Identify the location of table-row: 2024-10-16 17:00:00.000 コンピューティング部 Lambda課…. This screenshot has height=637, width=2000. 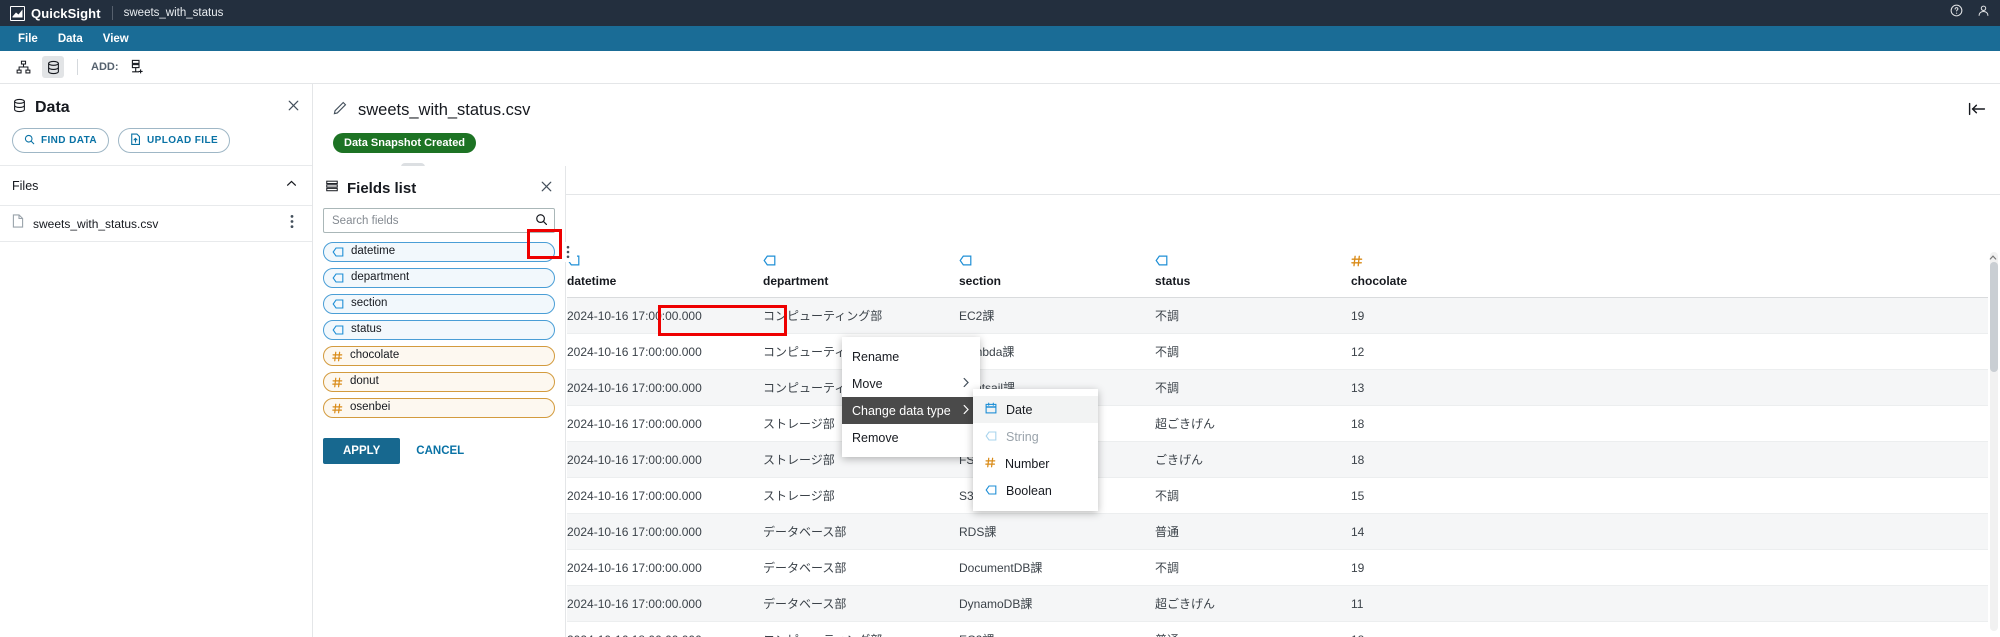
(1277, 351).